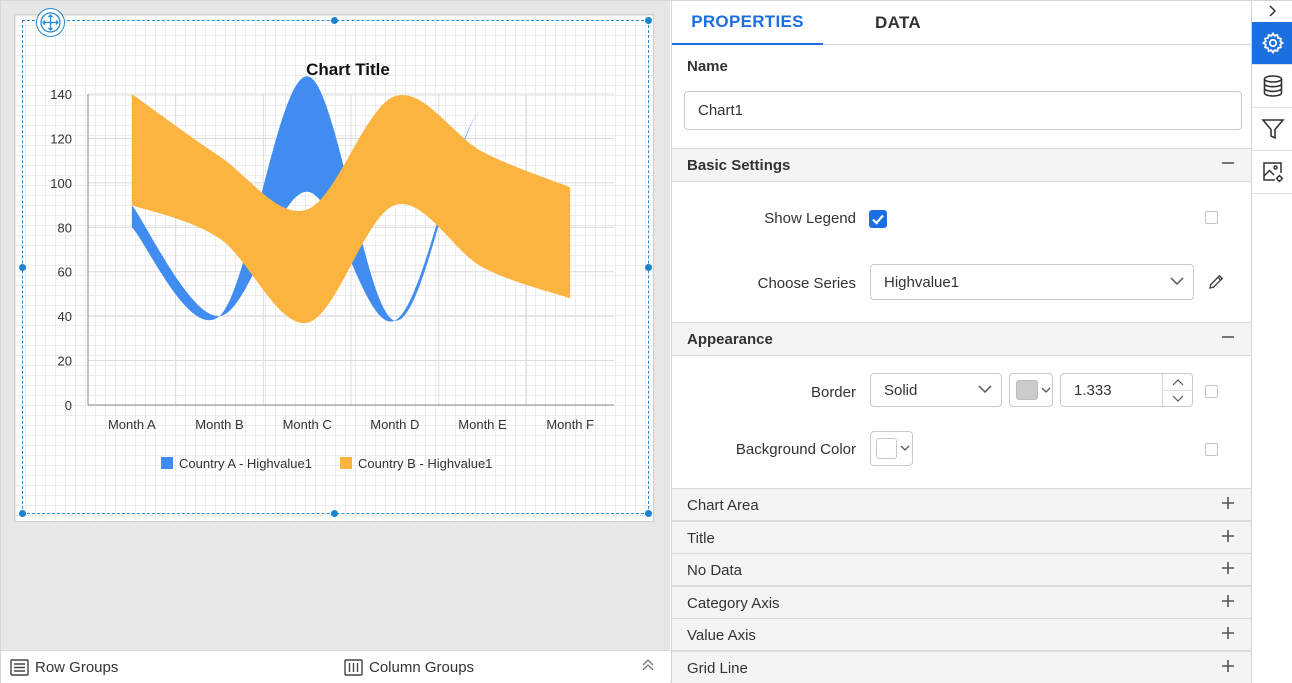  I want to click on edit-pencil-icon, so click(1216, 282).